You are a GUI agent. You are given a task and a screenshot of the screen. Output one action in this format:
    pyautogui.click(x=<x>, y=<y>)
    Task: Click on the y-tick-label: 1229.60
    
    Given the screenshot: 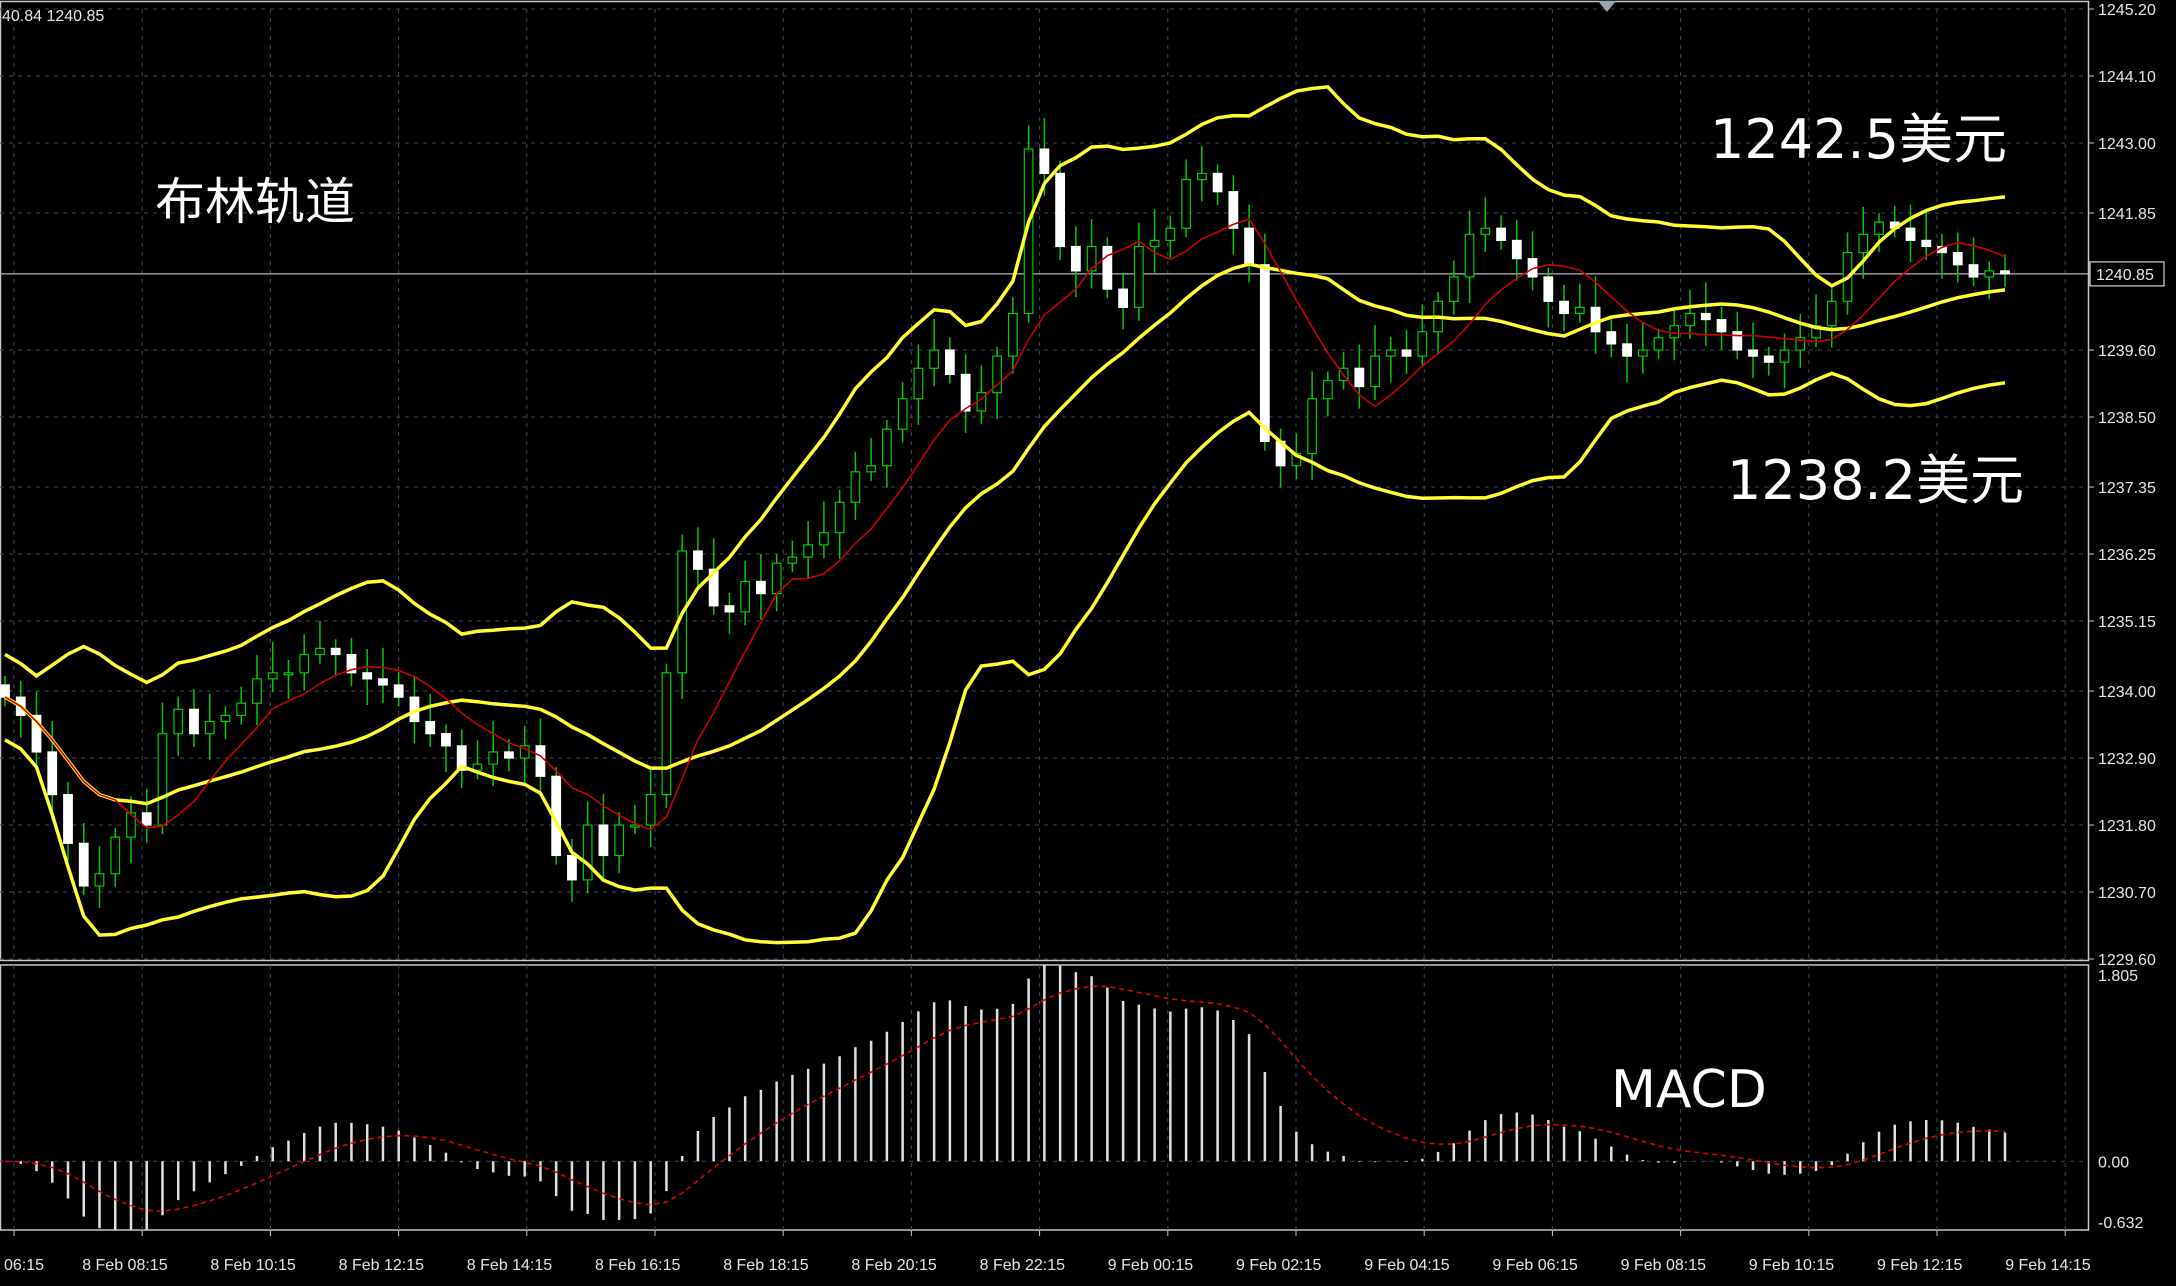 What is the action you would take?
    pyautogui.click(x=2127, y=960)
    